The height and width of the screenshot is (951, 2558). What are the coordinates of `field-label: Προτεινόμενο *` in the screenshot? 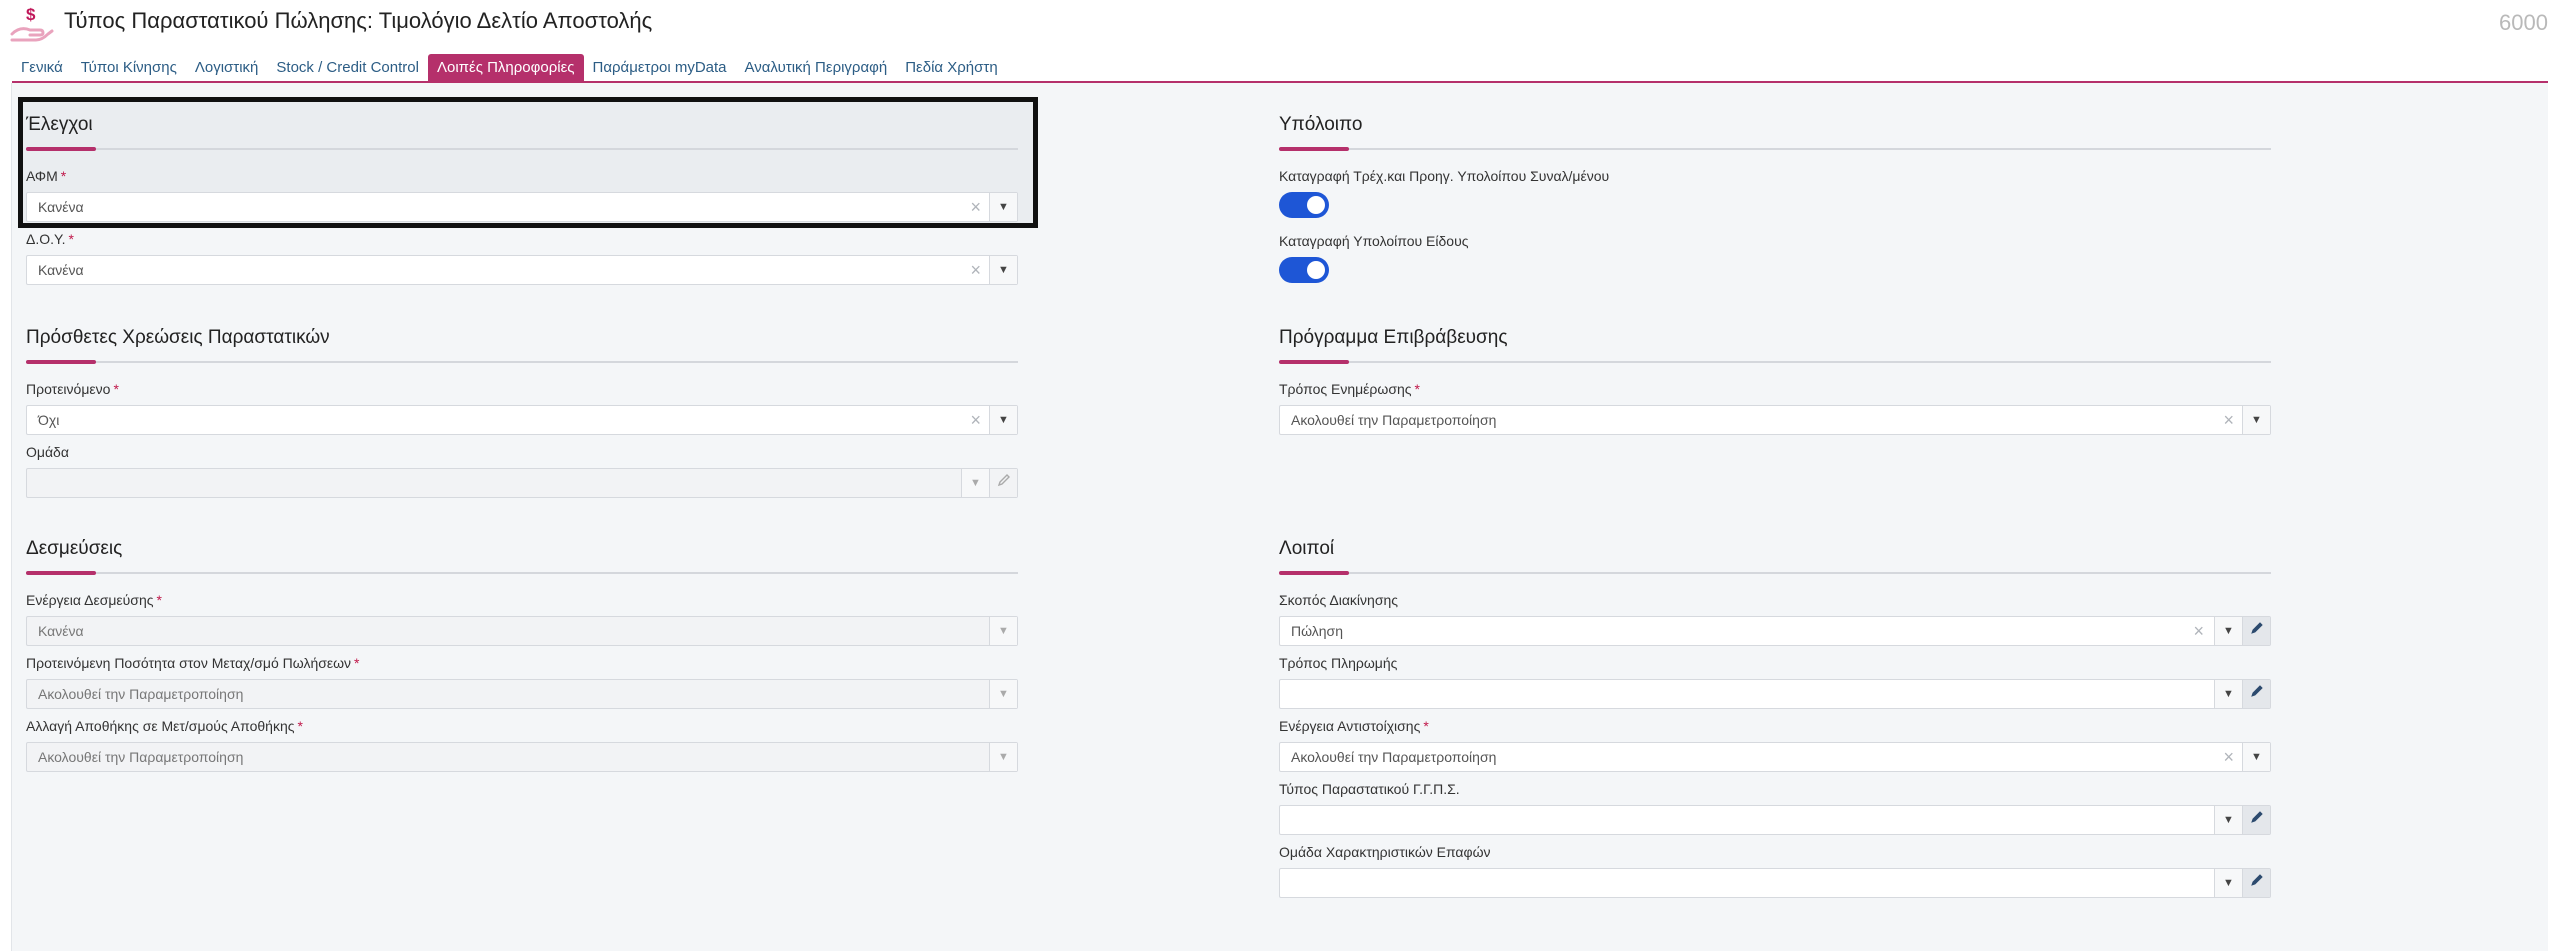 It's located at (72, 389).